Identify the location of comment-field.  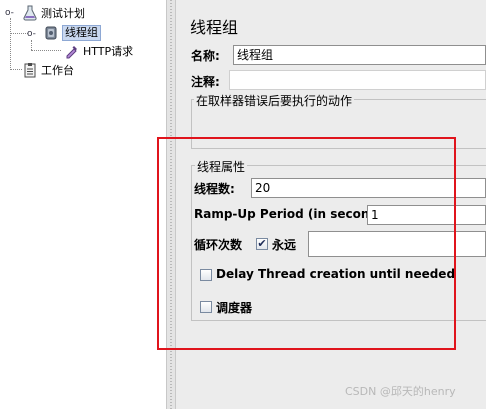
(357, 80).